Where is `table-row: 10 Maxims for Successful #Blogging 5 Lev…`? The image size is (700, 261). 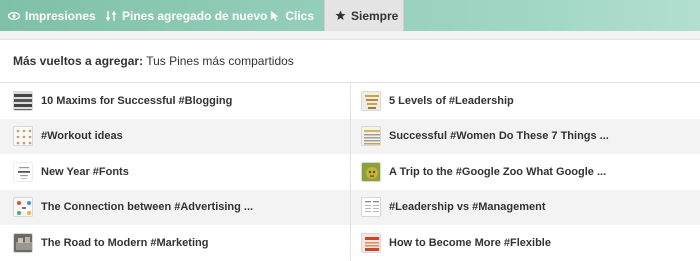
table-row: 10 Maxims for Successful #Blogging 5 Lev… is located at coordinates (350, 101).